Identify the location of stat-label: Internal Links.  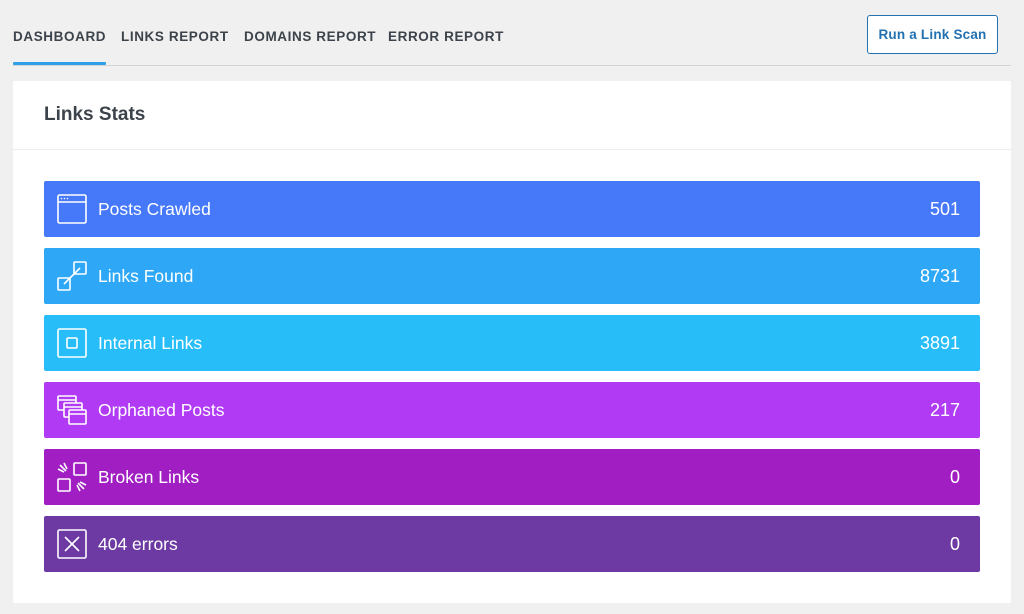
(150, 342).